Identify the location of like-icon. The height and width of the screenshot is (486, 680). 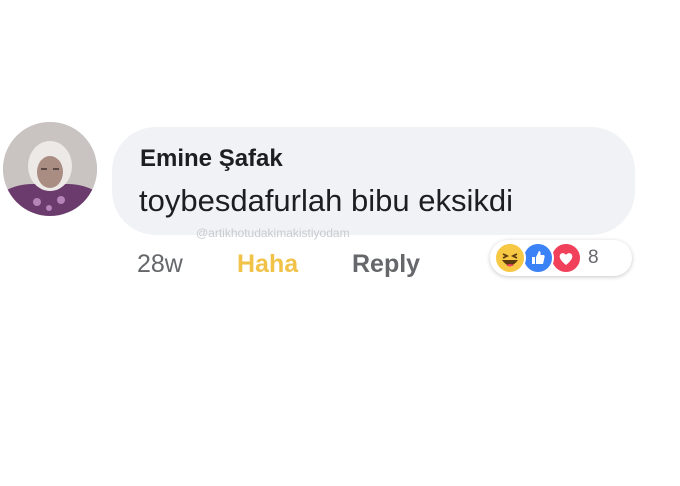
(538, 258).